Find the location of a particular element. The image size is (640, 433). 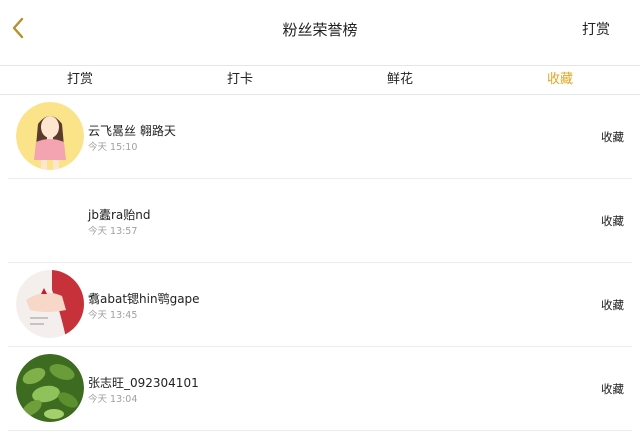

fan-name: 翥abat锶hin鹗gape is located at coordinates (144, 299).